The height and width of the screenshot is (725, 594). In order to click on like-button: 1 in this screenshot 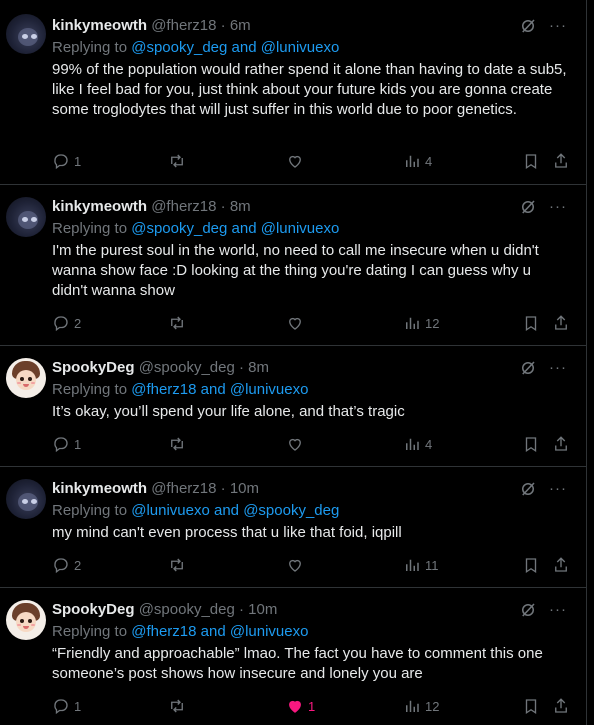, I will do `click(300, 706)`.